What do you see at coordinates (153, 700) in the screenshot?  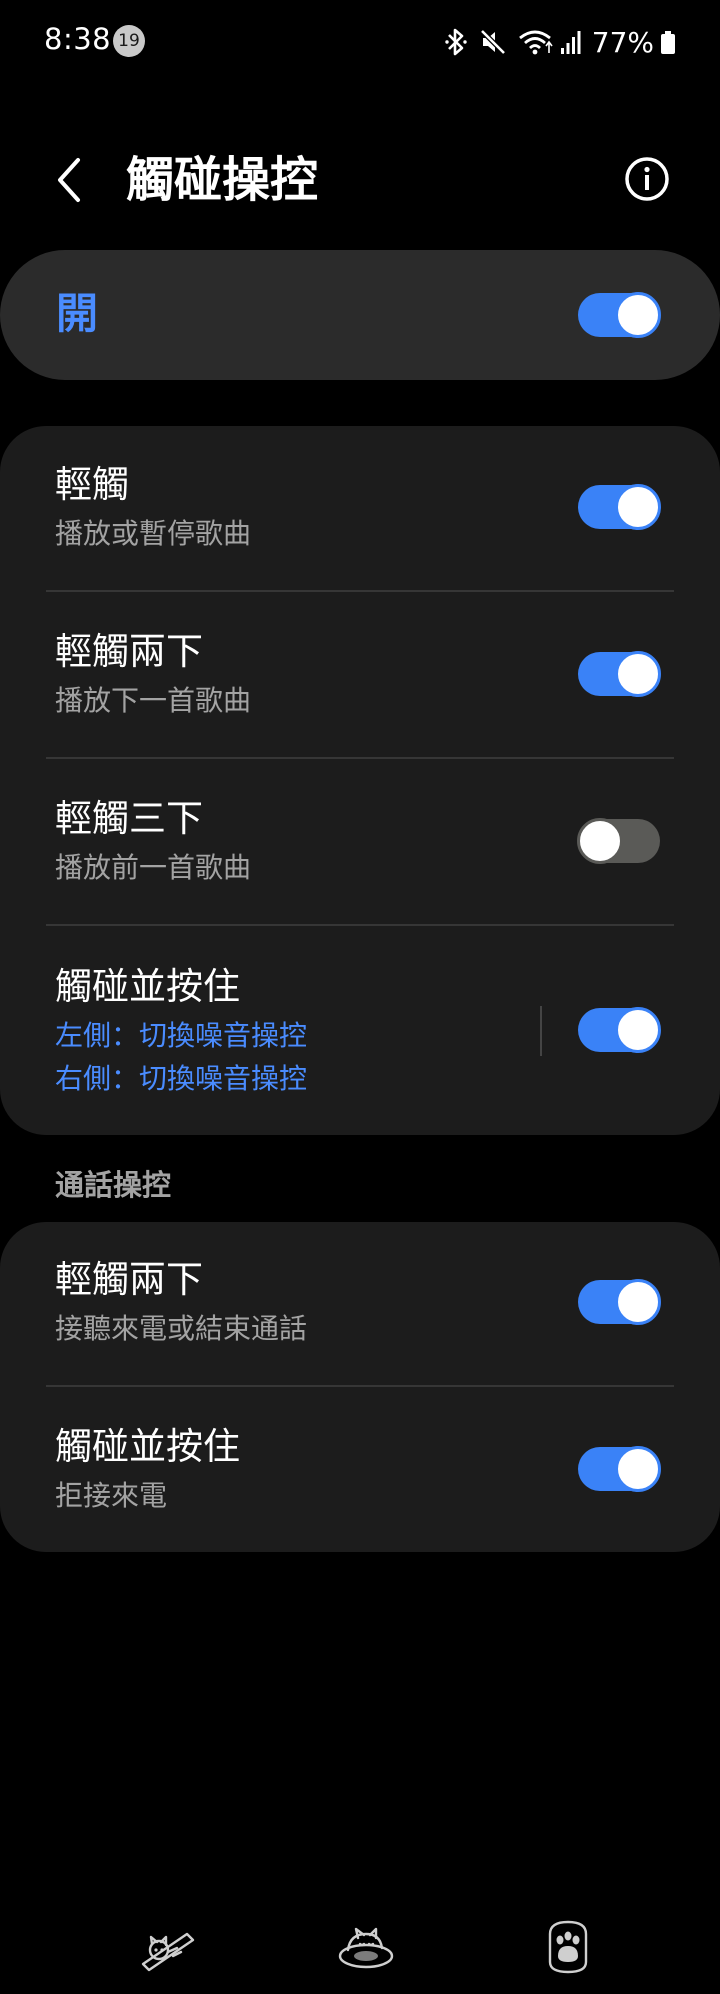 I see `setting-subtitle: 播放下一首歌曲` at bounding box center [153, 700].